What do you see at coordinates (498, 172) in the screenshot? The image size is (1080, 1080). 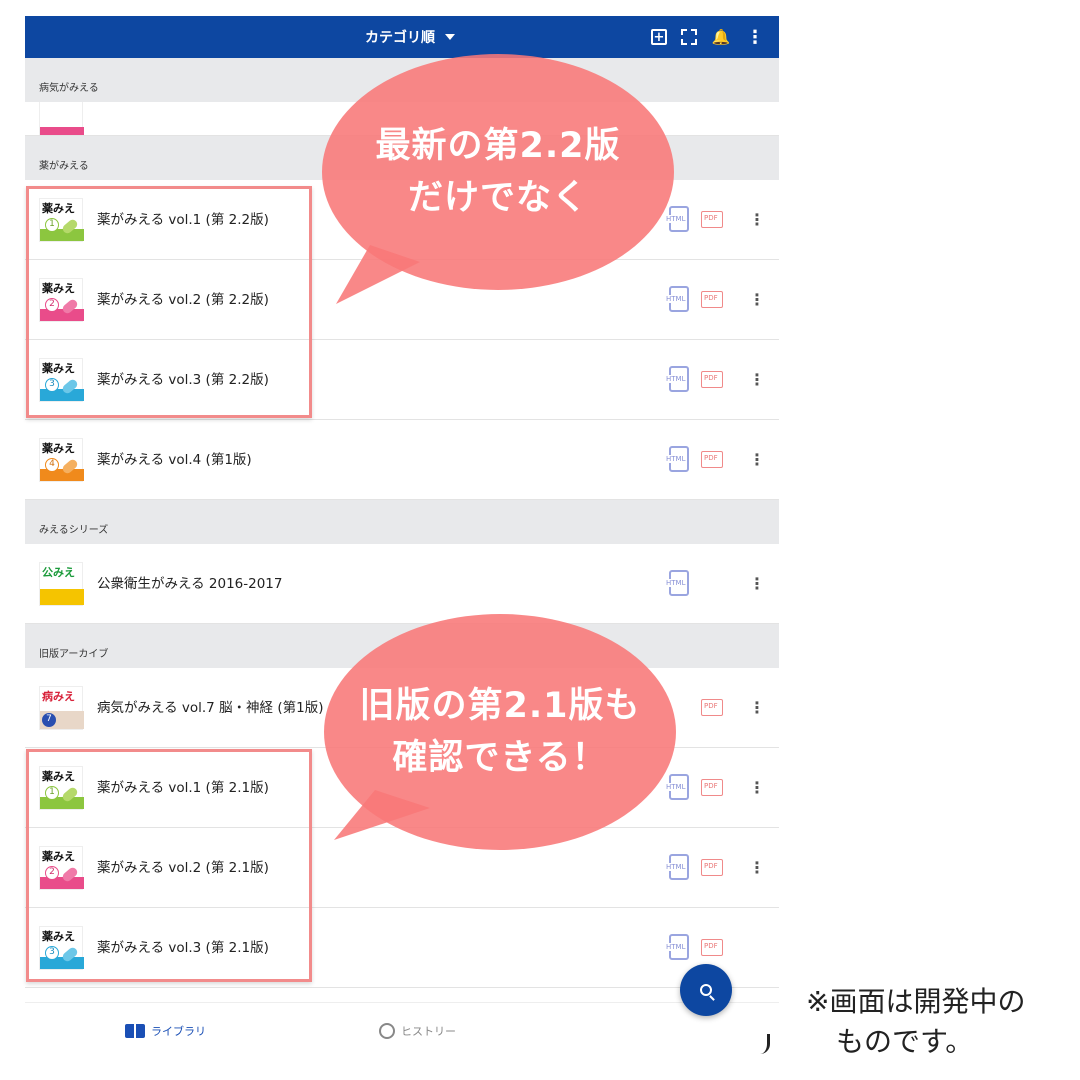 I see `callout-bubble-top: 最新の第2.2版 だけでなく` at bounding box center [498, 172].